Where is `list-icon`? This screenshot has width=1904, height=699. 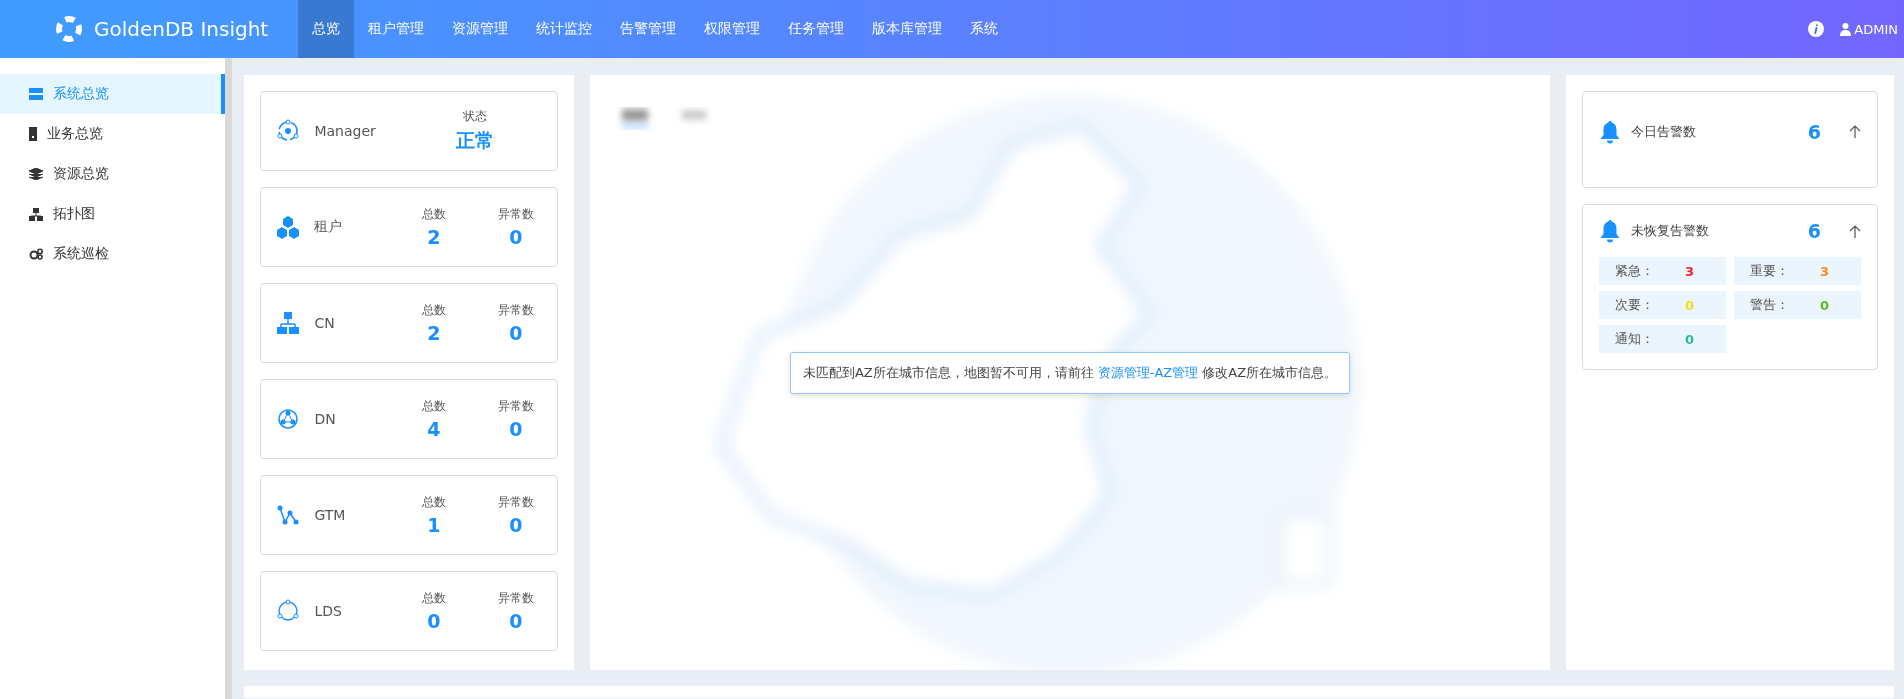 list-icon is located at coordinates (36, 94).